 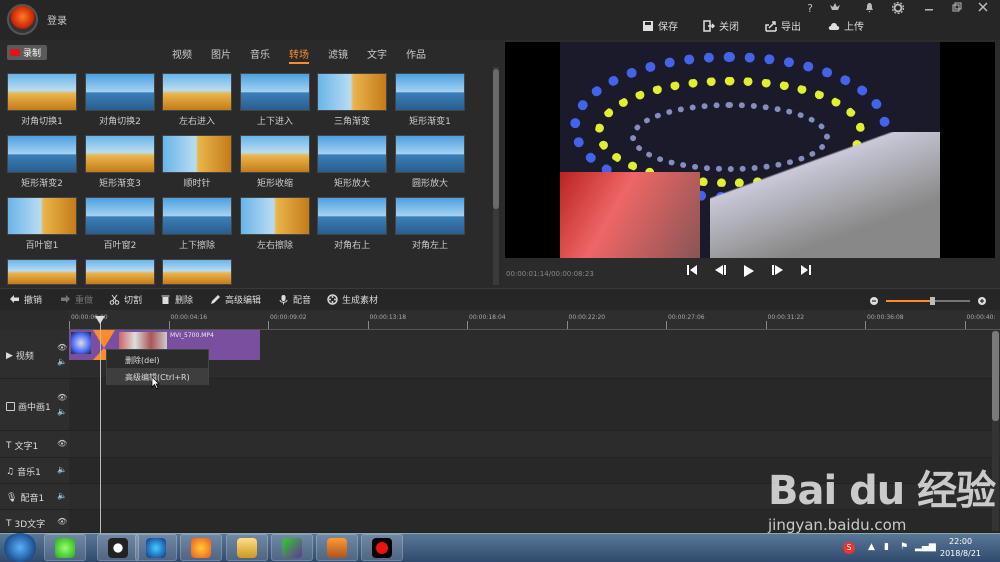 What do you see at coordinates (377, 55) in the screenshot?
I see `tab-text: 文字` at bounding box center [377, 55].